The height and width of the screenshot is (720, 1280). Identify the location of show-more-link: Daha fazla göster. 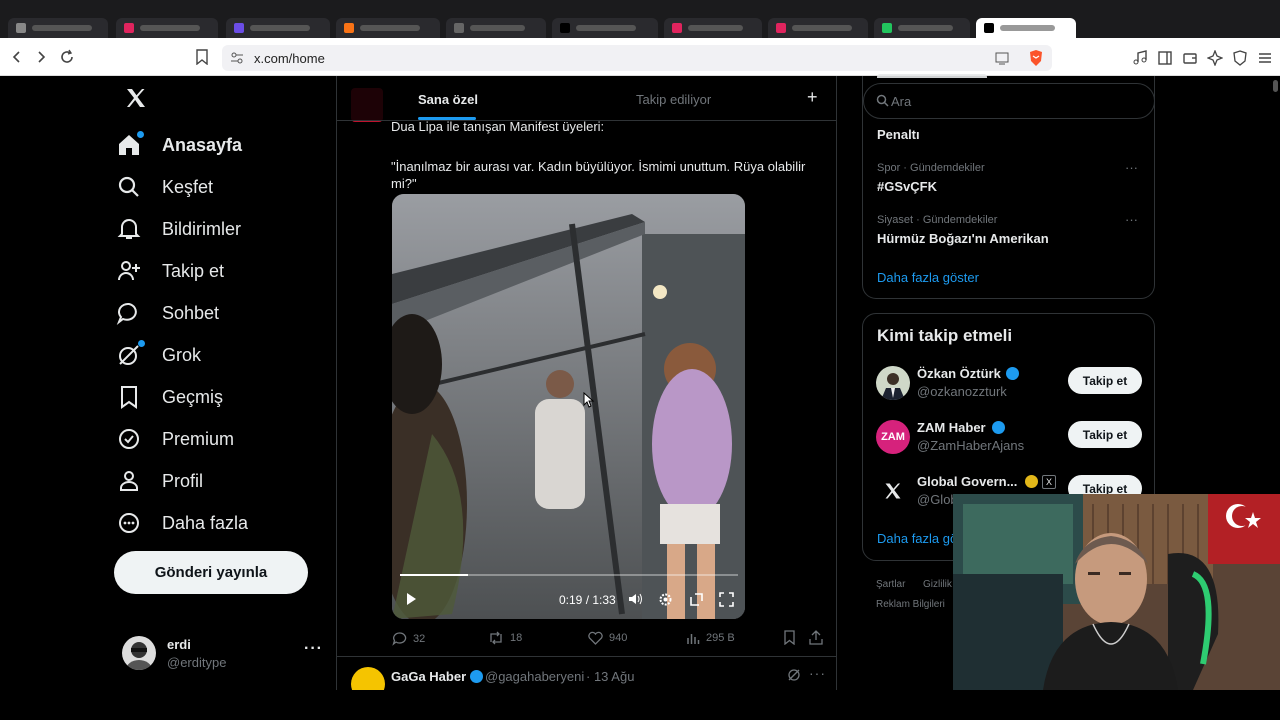
(928, 277).